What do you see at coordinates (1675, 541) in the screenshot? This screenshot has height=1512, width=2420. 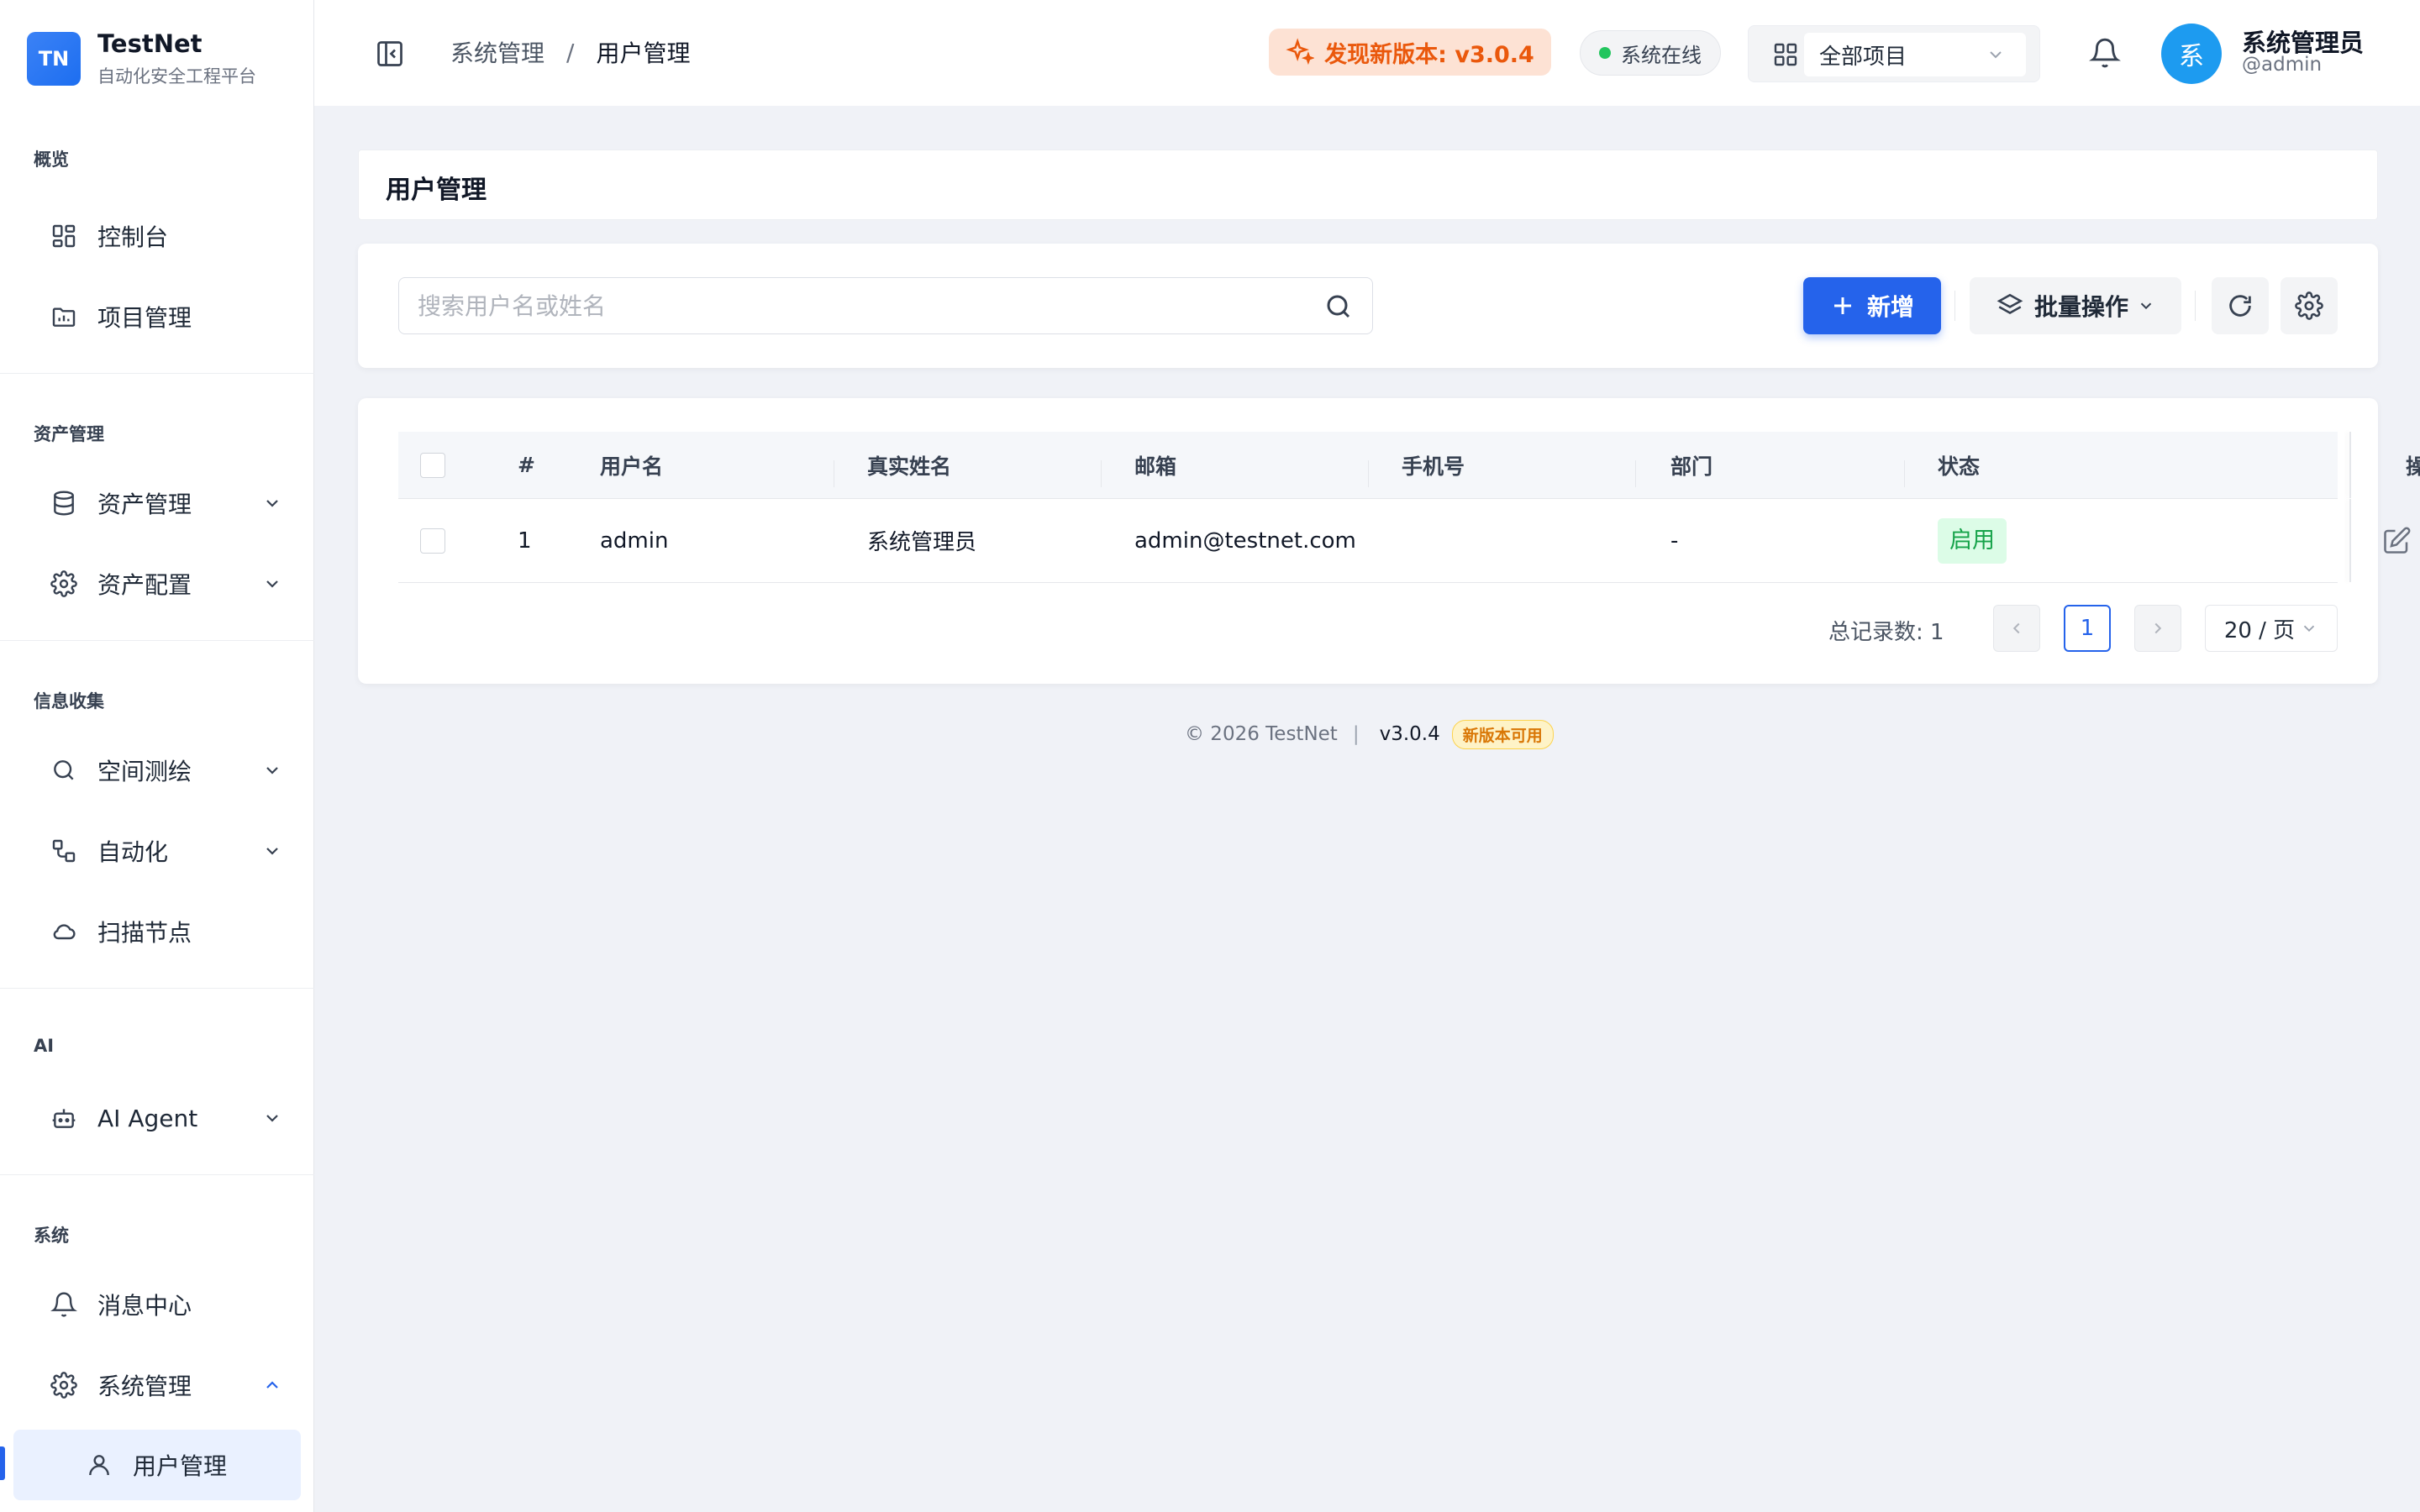 I see `cell-department: -` at bounding box center [1675, 541].